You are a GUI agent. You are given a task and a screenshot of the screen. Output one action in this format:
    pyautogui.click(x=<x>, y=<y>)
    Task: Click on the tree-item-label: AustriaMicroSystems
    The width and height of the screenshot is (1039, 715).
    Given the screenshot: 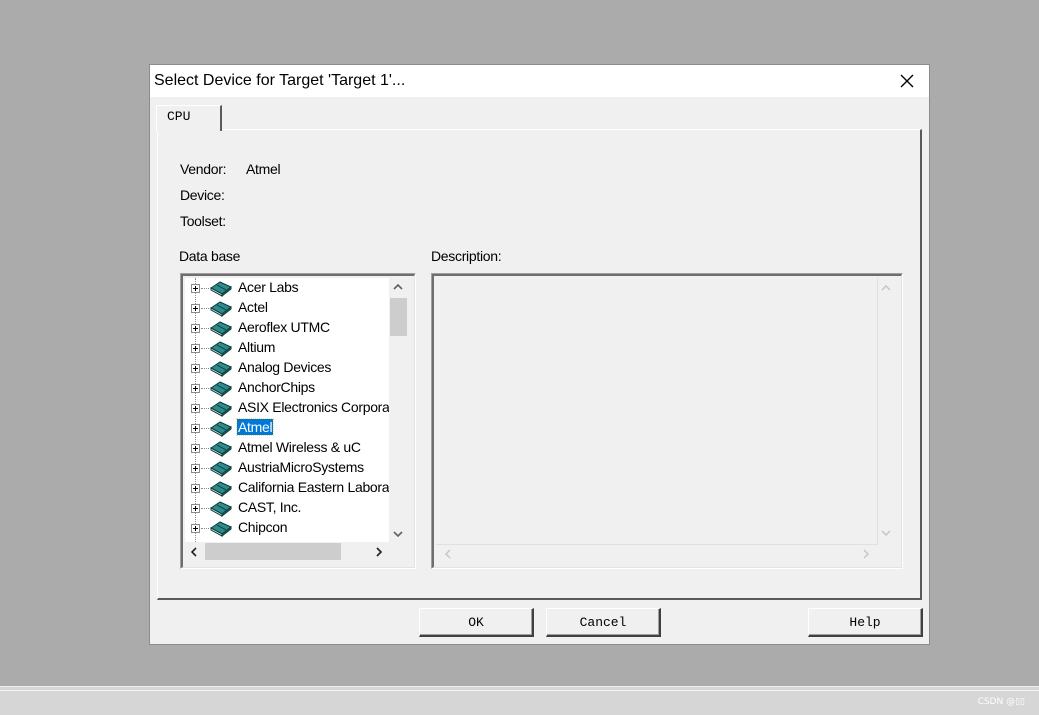 What is the action you would take?
    pyautogui.click(x=301, y=467)
    